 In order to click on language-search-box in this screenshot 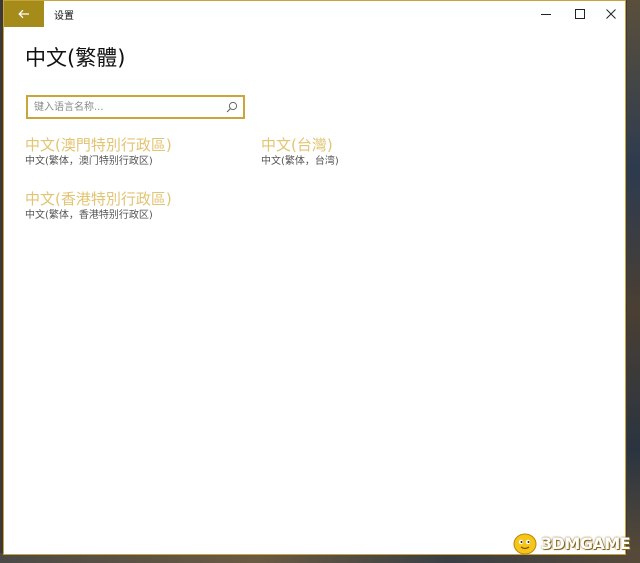, I will do `click(135, 107)`.